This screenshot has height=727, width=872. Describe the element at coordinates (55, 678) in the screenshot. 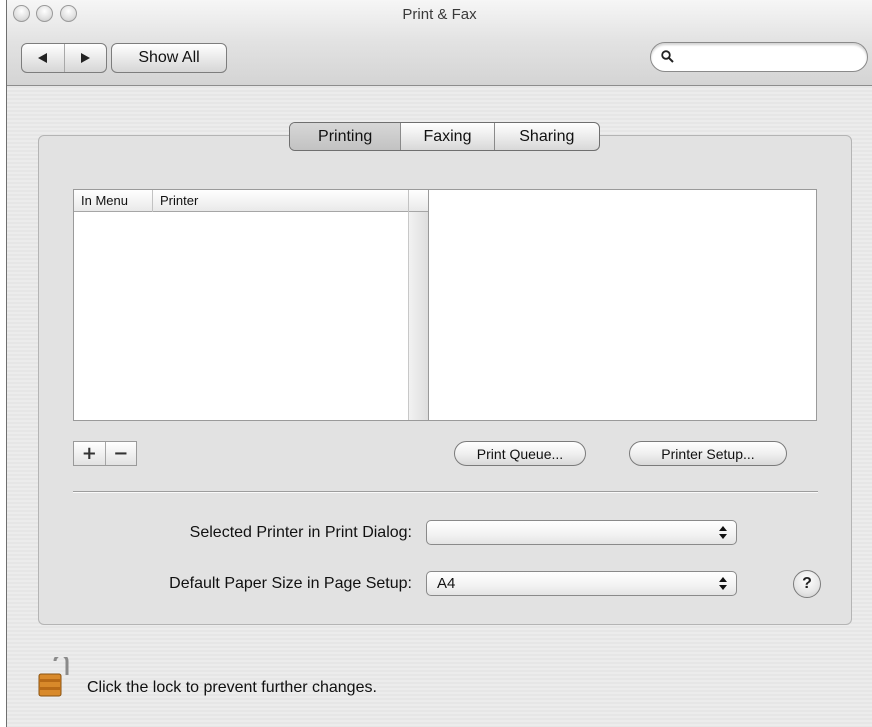

I see `lock-icon` at that location.